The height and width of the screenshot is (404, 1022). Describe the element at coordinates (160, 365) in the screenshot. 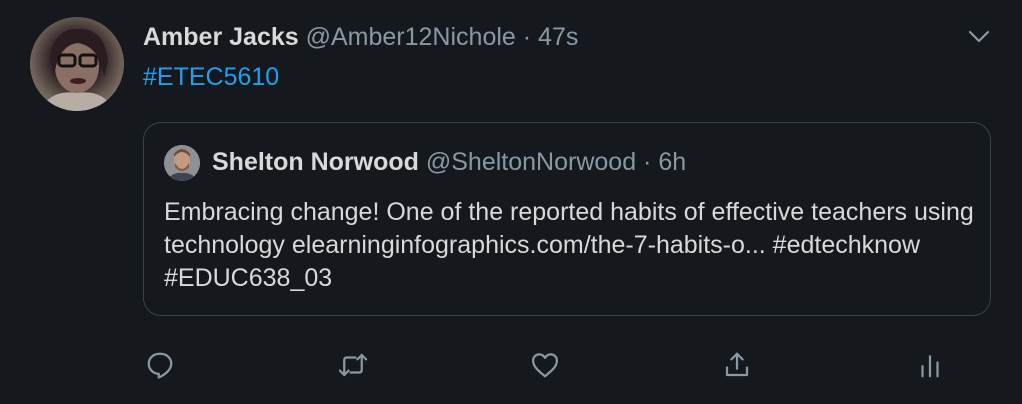

I see `reply-icon` at that location.